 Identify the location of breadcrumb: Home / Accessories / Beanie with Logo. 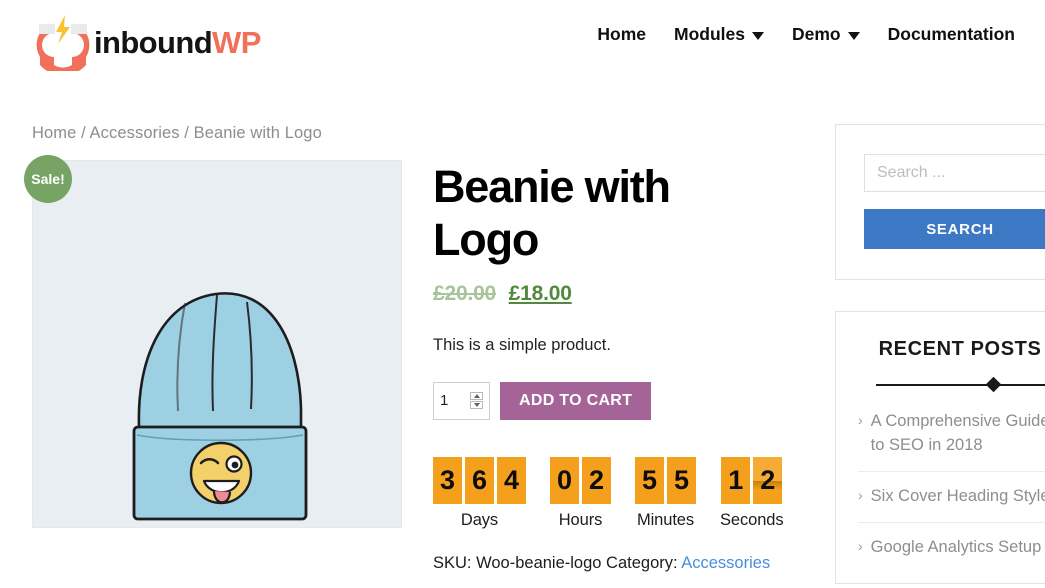
(177, 133).